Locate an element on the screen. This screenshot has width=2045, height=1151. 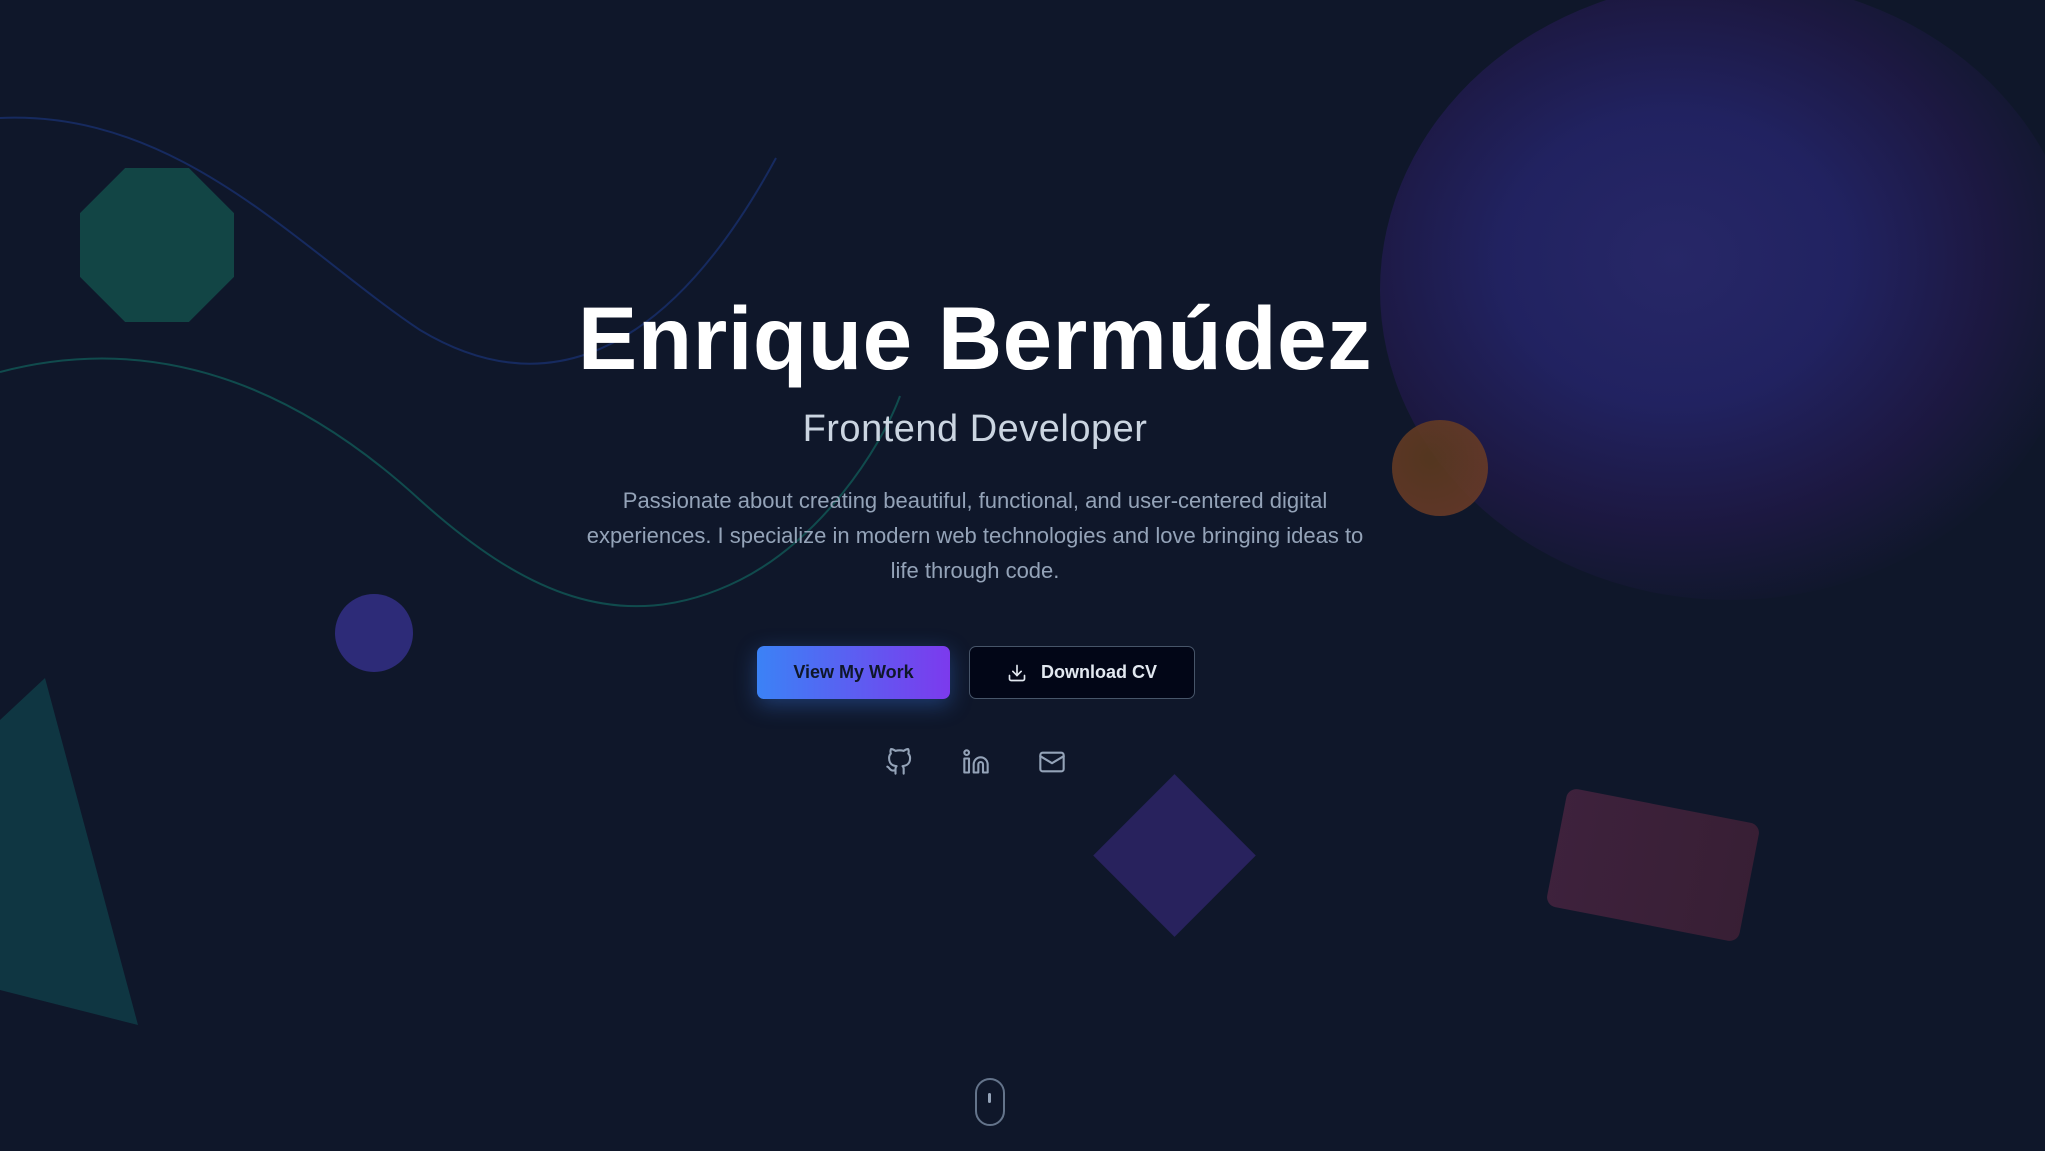
view-my-work-label: View My Work is located at coordinates (853, 672).